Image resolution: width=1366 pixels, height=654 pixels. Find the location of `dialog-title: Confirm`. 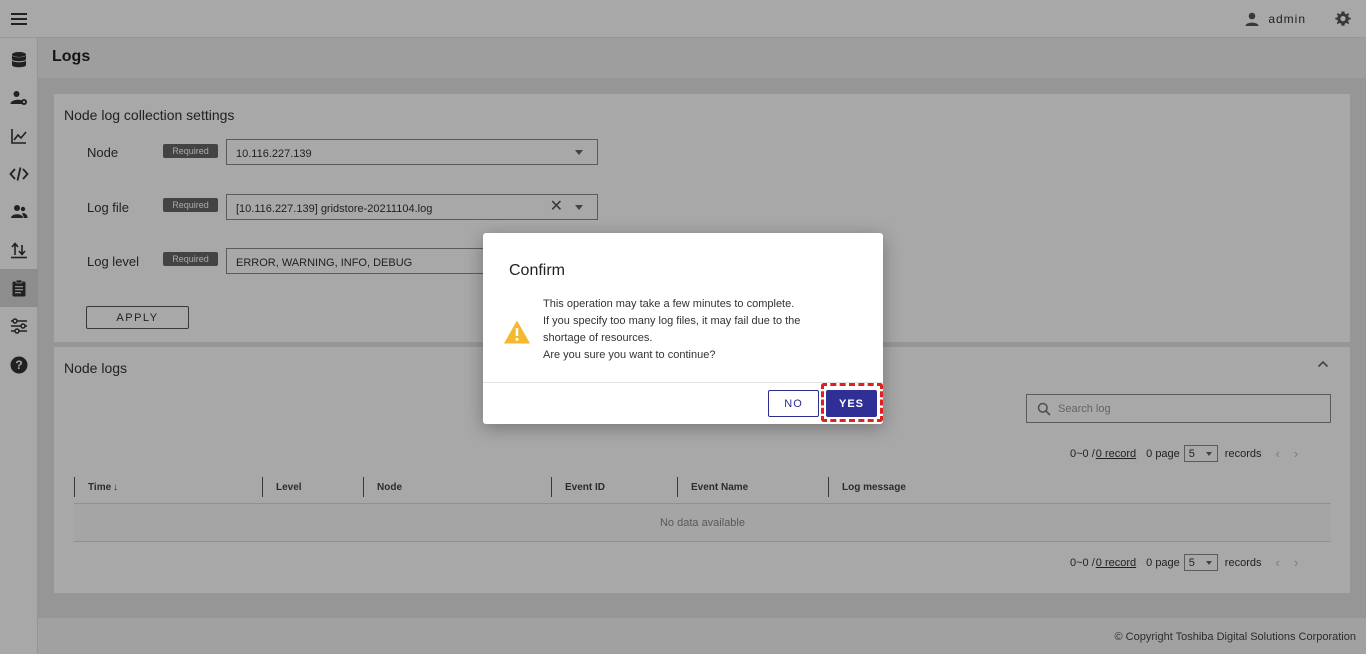

dialog-title: Confirm is located at coordinates (537, 270).